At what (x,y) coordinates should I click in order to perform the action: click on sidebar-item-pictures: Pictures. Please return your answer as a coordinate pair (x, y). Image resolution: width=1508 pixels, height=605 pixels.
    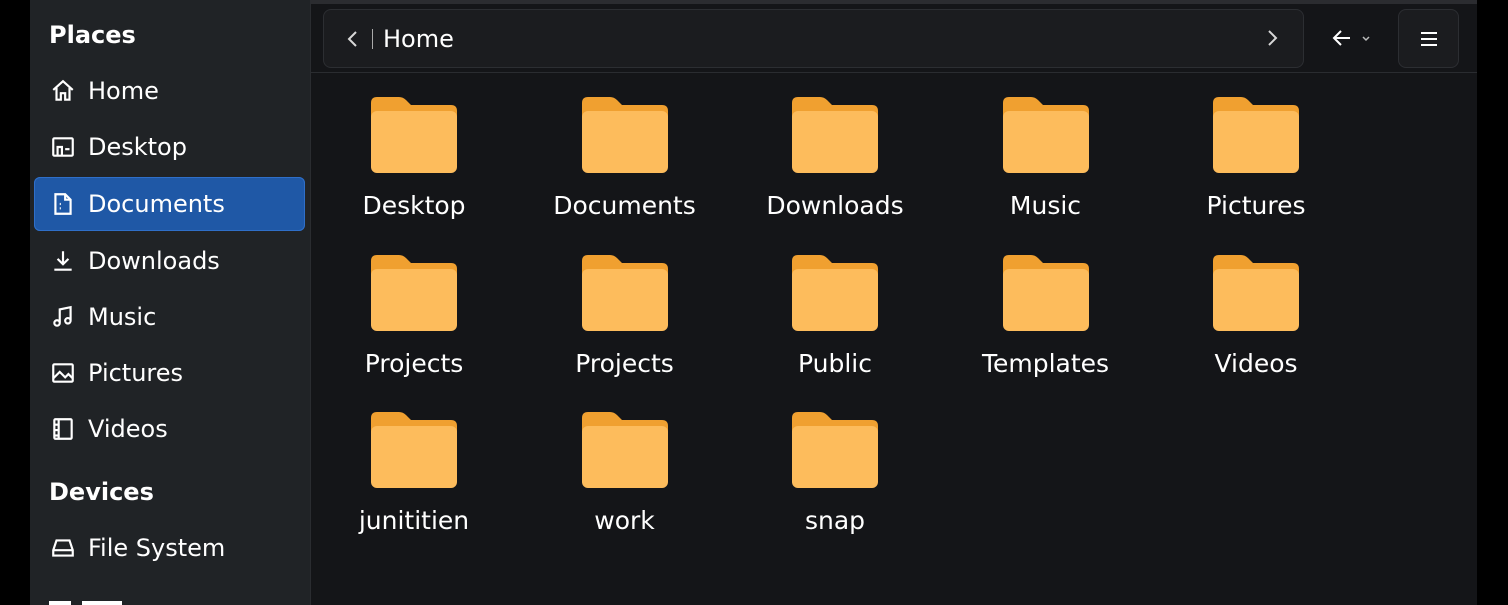
    Looking at the image, I should click on (169, 373).